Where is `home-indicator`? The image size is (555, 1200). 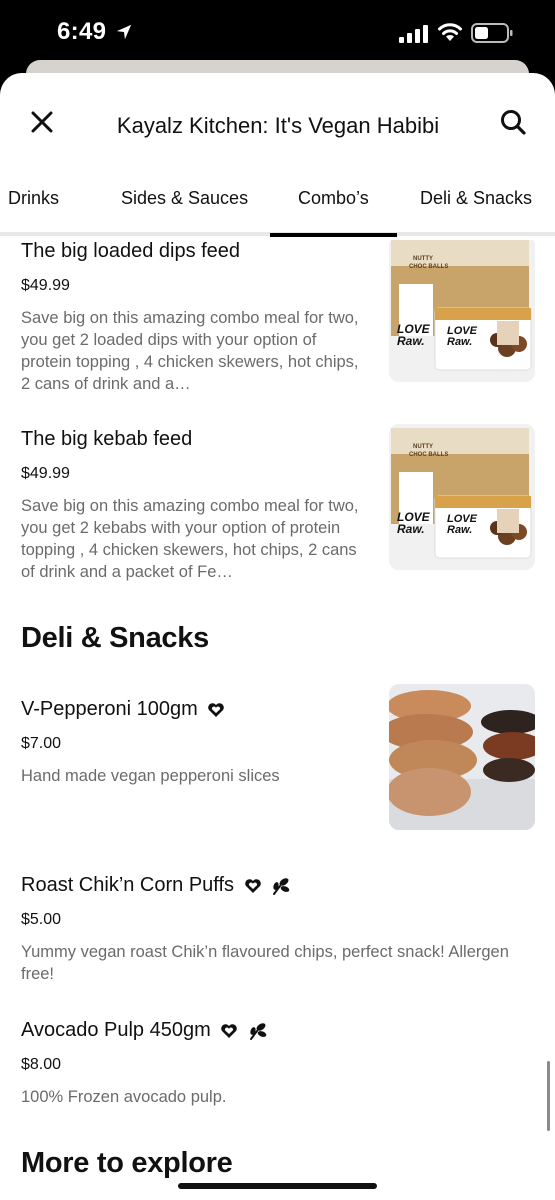 home-indicator is located at coordinates (277, 1186).